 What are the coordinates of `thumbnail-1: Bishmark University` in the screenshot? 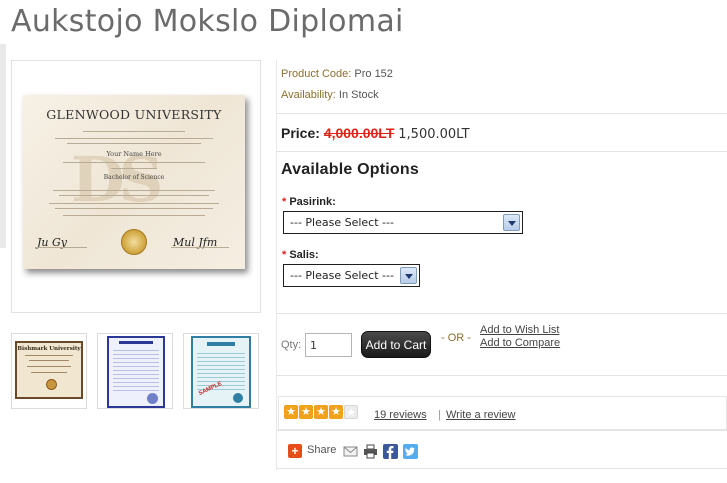 It's located at (49, 371).